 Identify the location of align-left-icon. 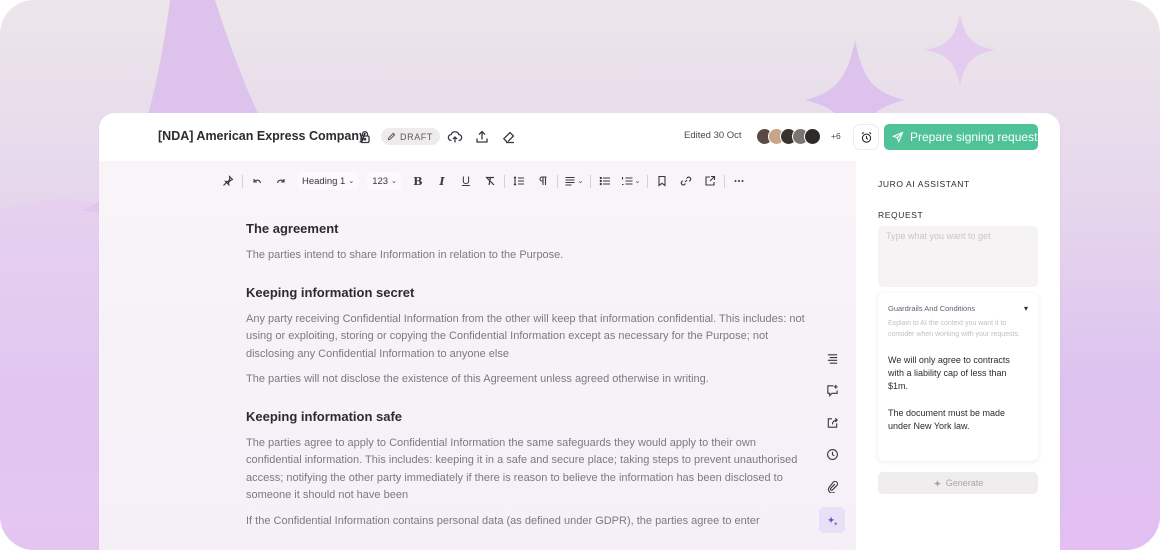
(570, 181).